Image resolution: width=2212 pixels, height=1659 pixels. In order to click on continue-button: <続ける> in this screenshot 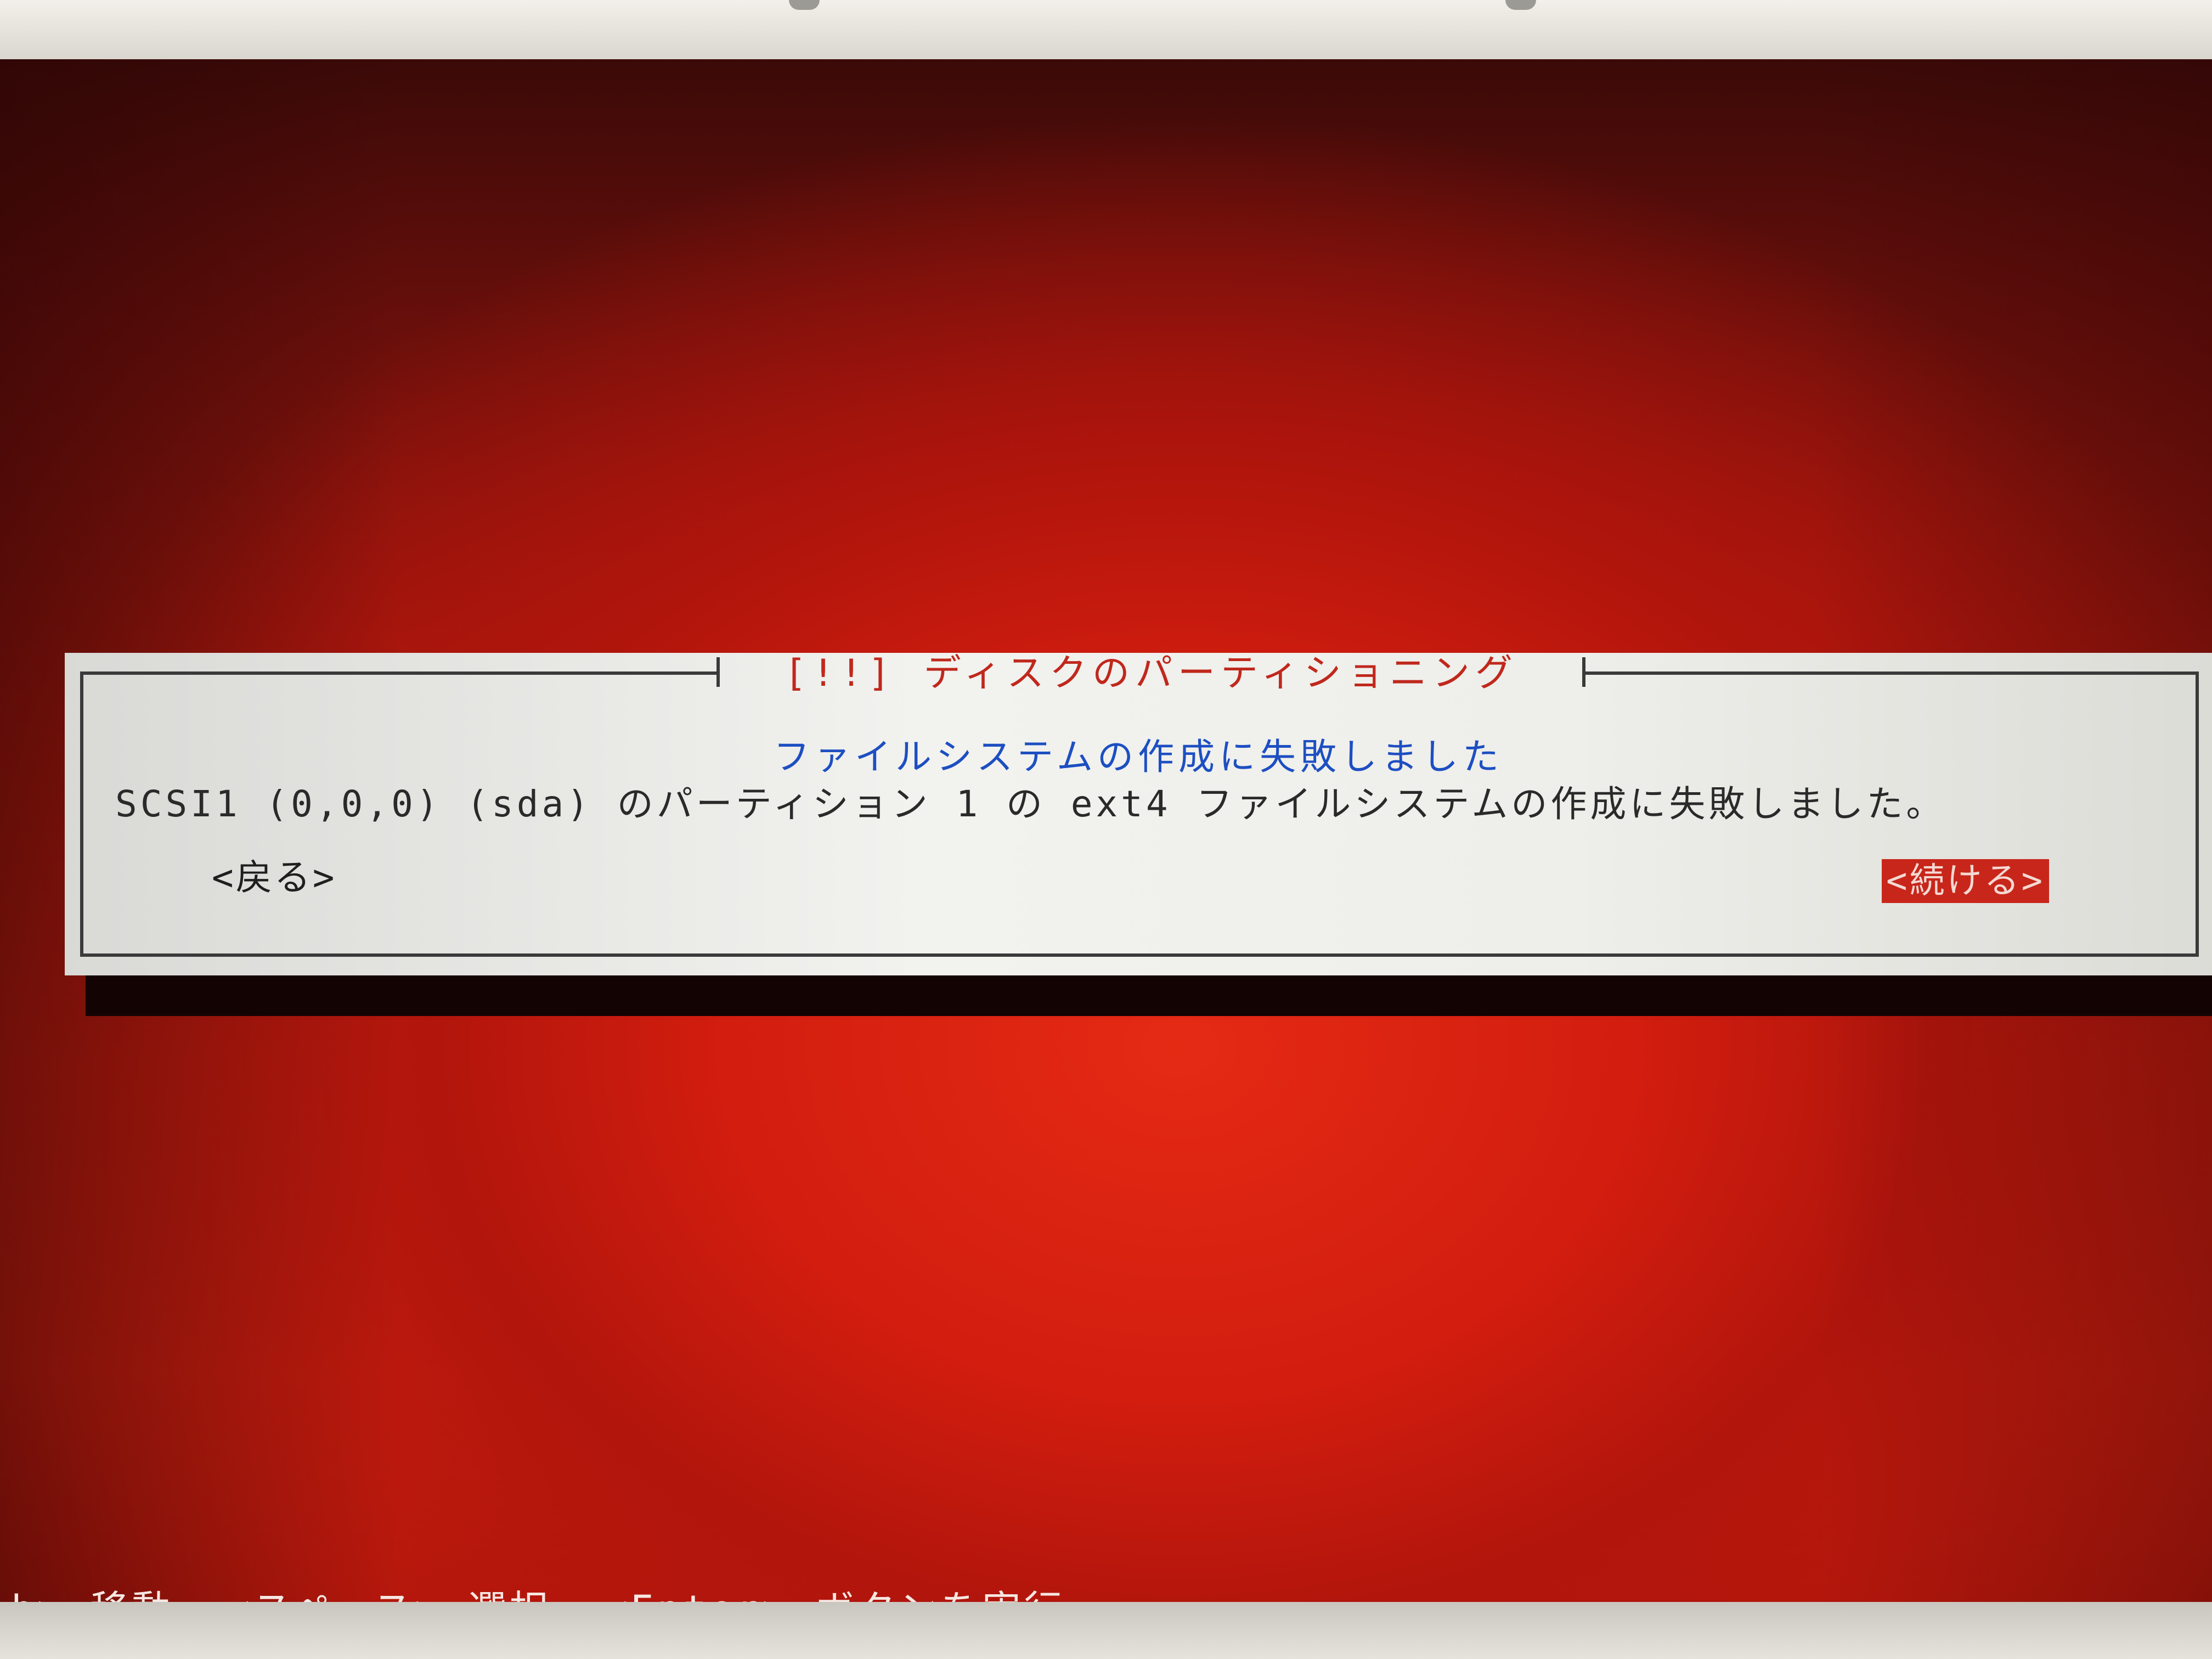, I will do `click(1966, 881)`.